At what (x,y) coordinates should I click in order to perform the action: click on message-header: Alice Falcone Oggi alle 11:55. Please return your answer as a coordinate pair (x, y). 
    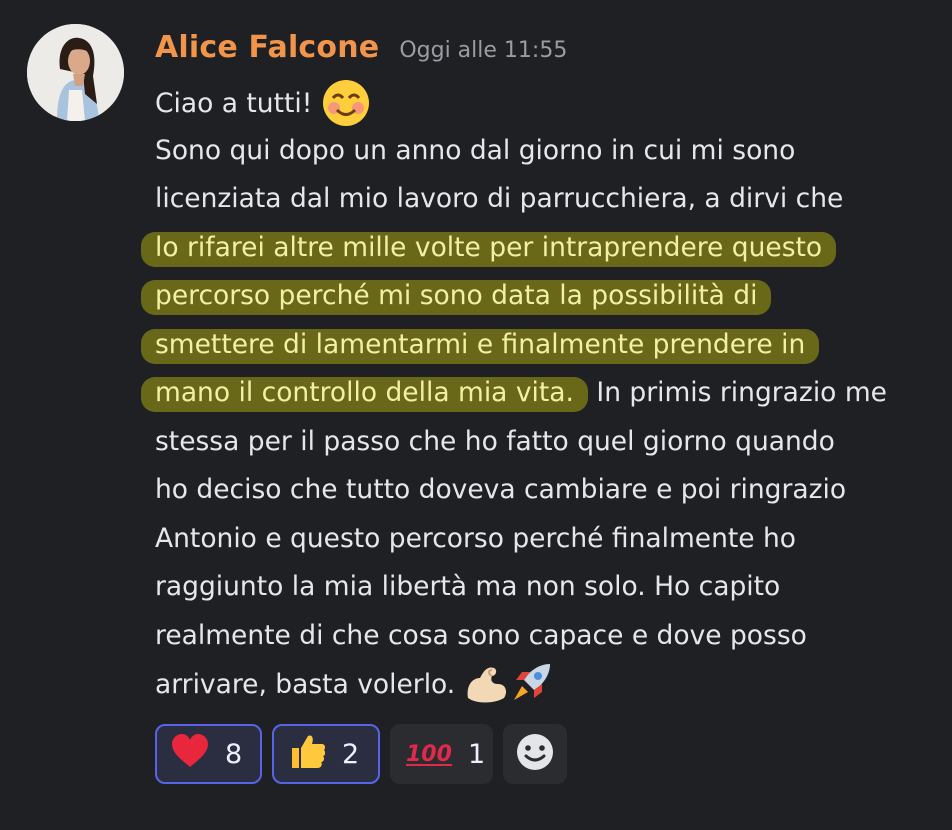
    Looking at the image, I should click on (361, 47).